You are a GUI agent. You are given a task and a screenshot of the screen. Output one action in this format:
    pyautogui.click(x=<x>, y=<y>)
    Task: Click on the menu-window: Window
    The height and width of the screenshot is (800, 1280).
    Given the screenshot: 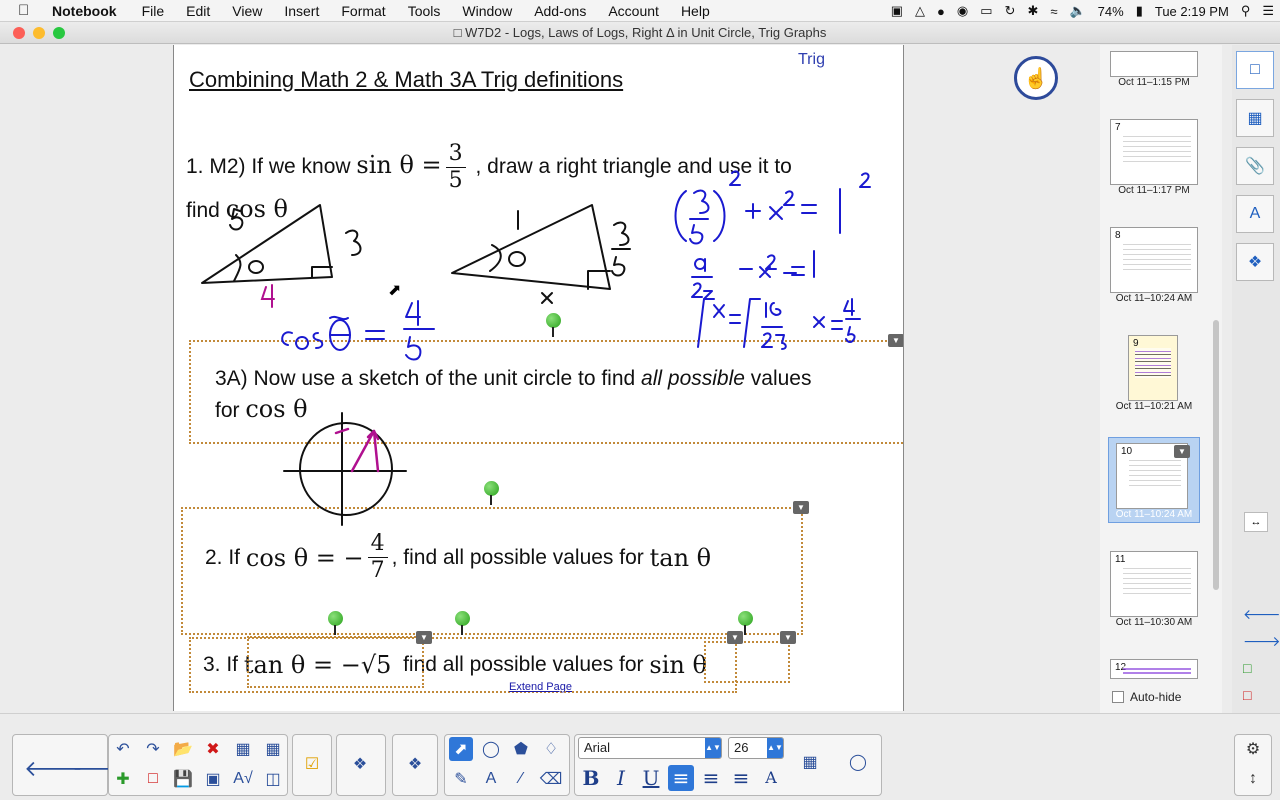 What is the action you would take?
    pyautogui.click(x=487, y=11)
    